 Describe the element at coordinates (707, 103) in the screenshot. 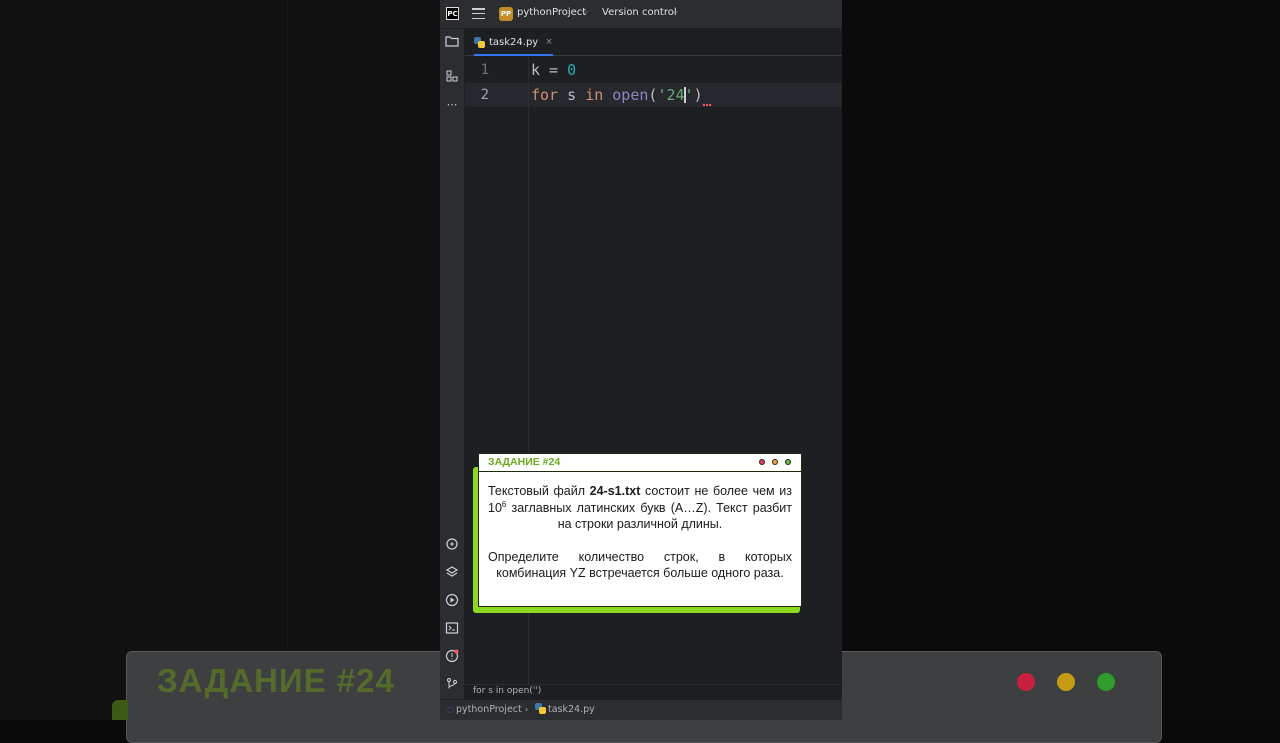

I see `error-squiggle` at that location.